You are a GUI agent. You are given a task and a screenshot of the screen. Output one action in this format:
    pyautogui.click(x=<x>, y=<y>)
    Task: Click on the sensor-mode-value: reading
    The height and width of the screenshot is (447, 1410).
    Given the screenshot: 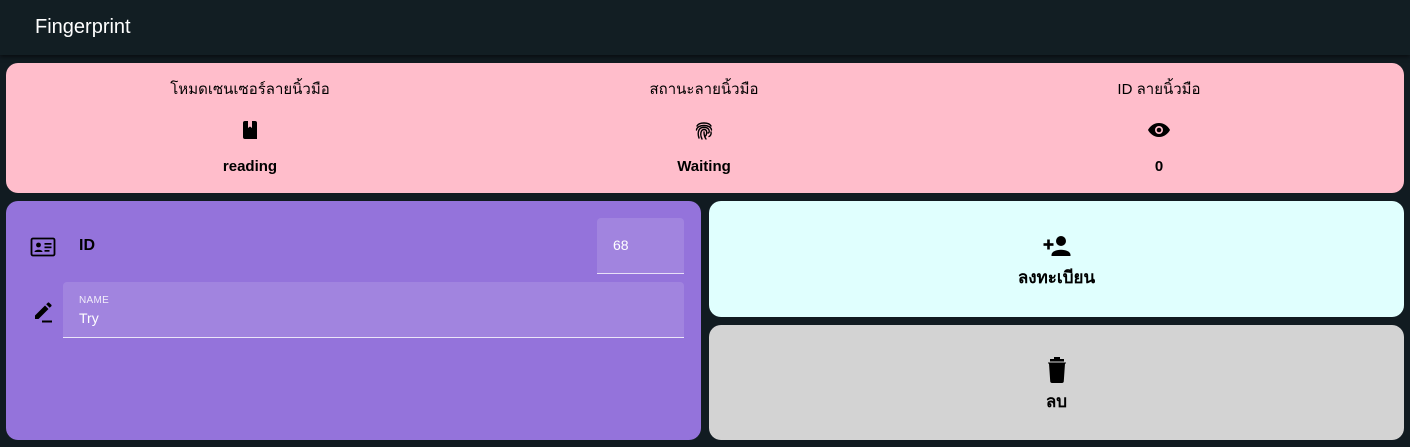 What is the action you would take?
    pyautogui.click(x=250, y=166)
    